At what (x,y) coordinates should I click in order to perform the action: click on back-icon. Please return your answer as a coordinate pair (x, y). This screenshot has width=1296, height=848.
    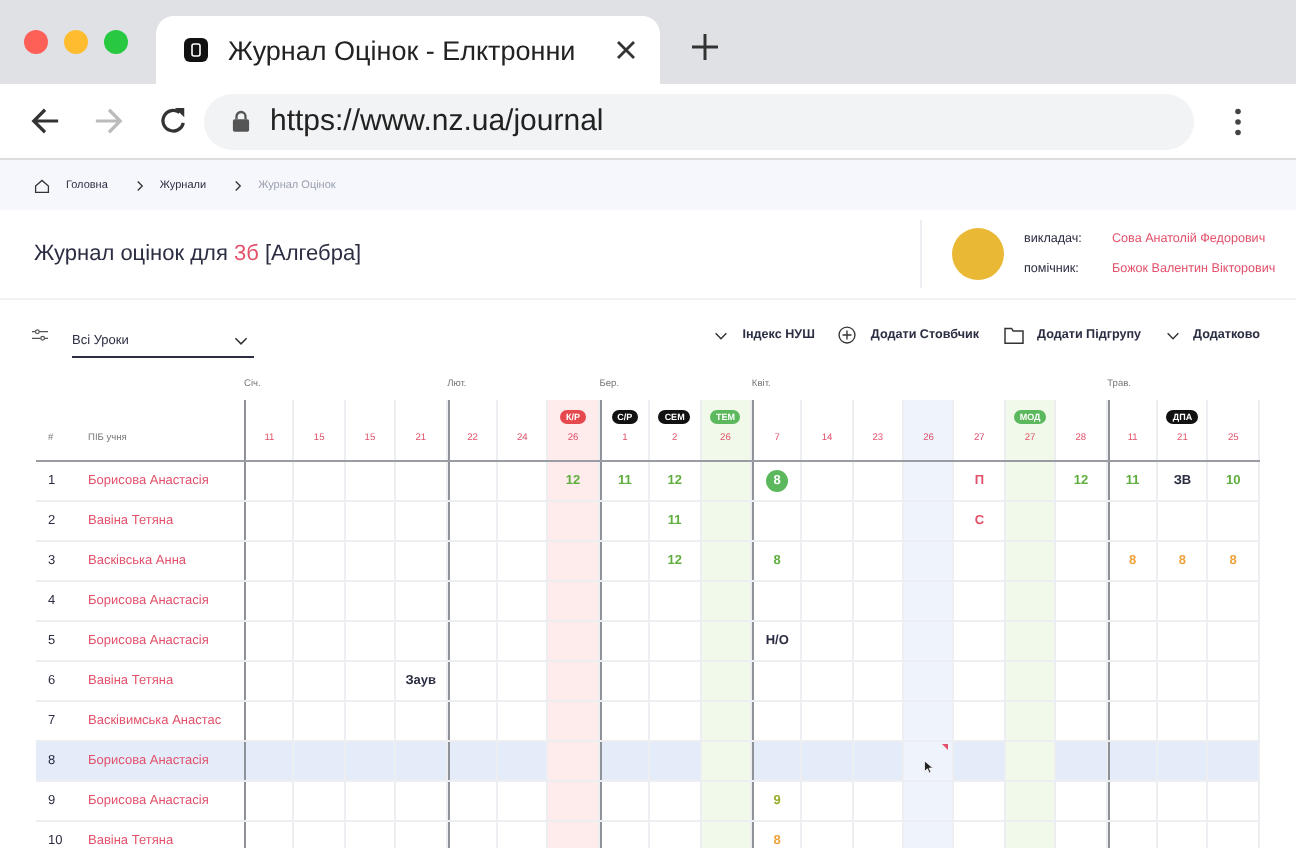
    Looking at the image, I should click on (45, 121).